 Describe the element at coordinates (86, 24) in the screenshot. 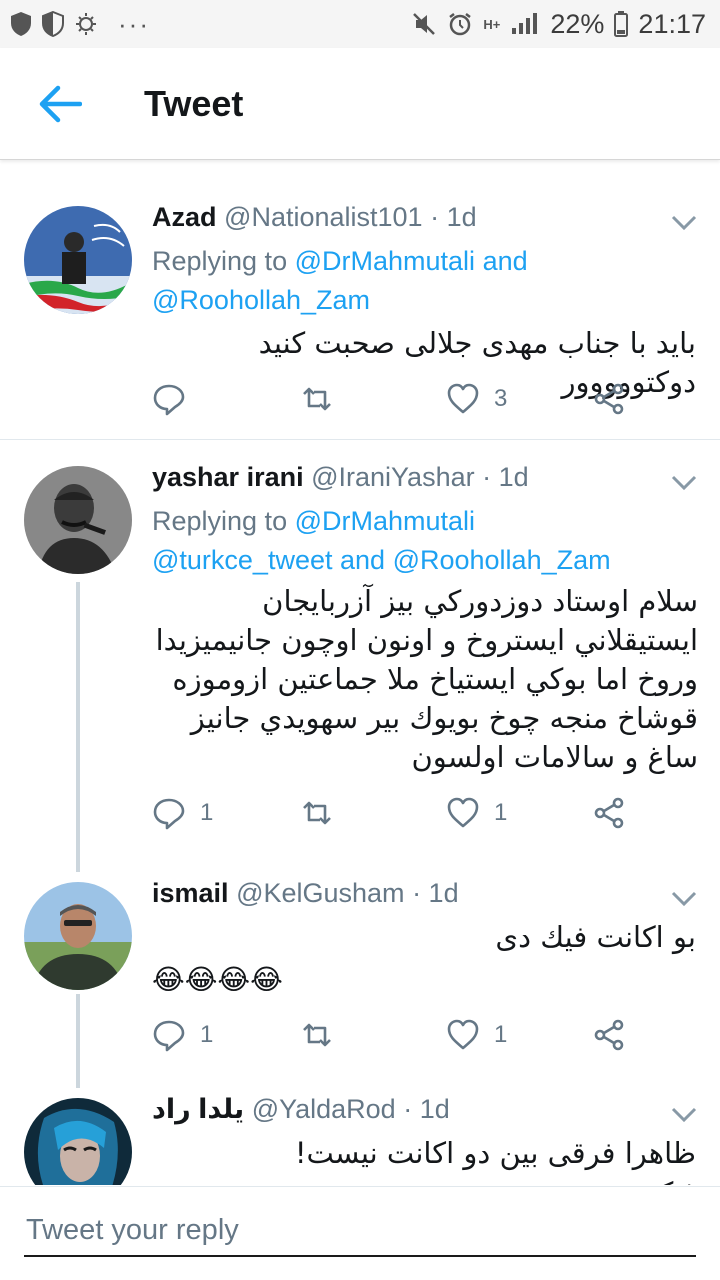

I see `weather-icon` at that location.